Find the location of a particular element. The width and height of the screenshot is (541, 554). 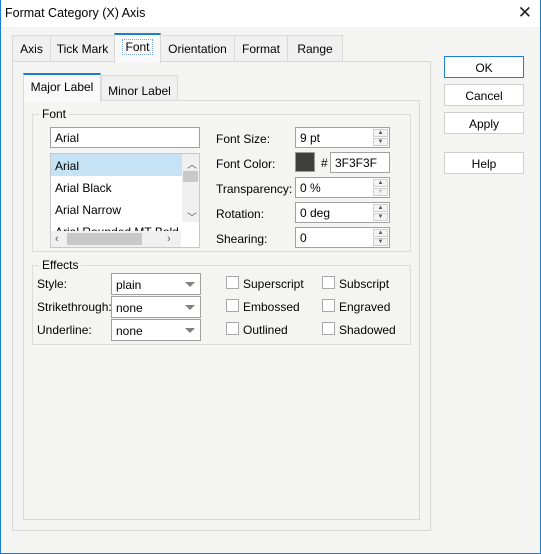

scroll-corner is located at coordinates (190, 238).